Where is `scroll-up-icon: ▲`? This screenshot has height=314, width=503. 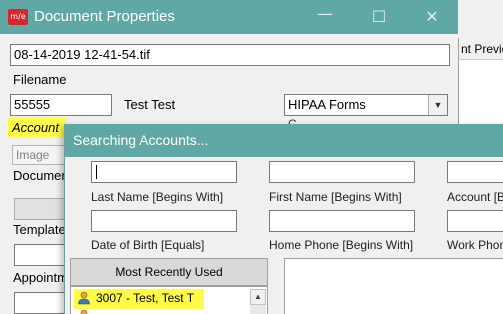 scroll-up-icon: ▲ is located at coordinates (258, 297).